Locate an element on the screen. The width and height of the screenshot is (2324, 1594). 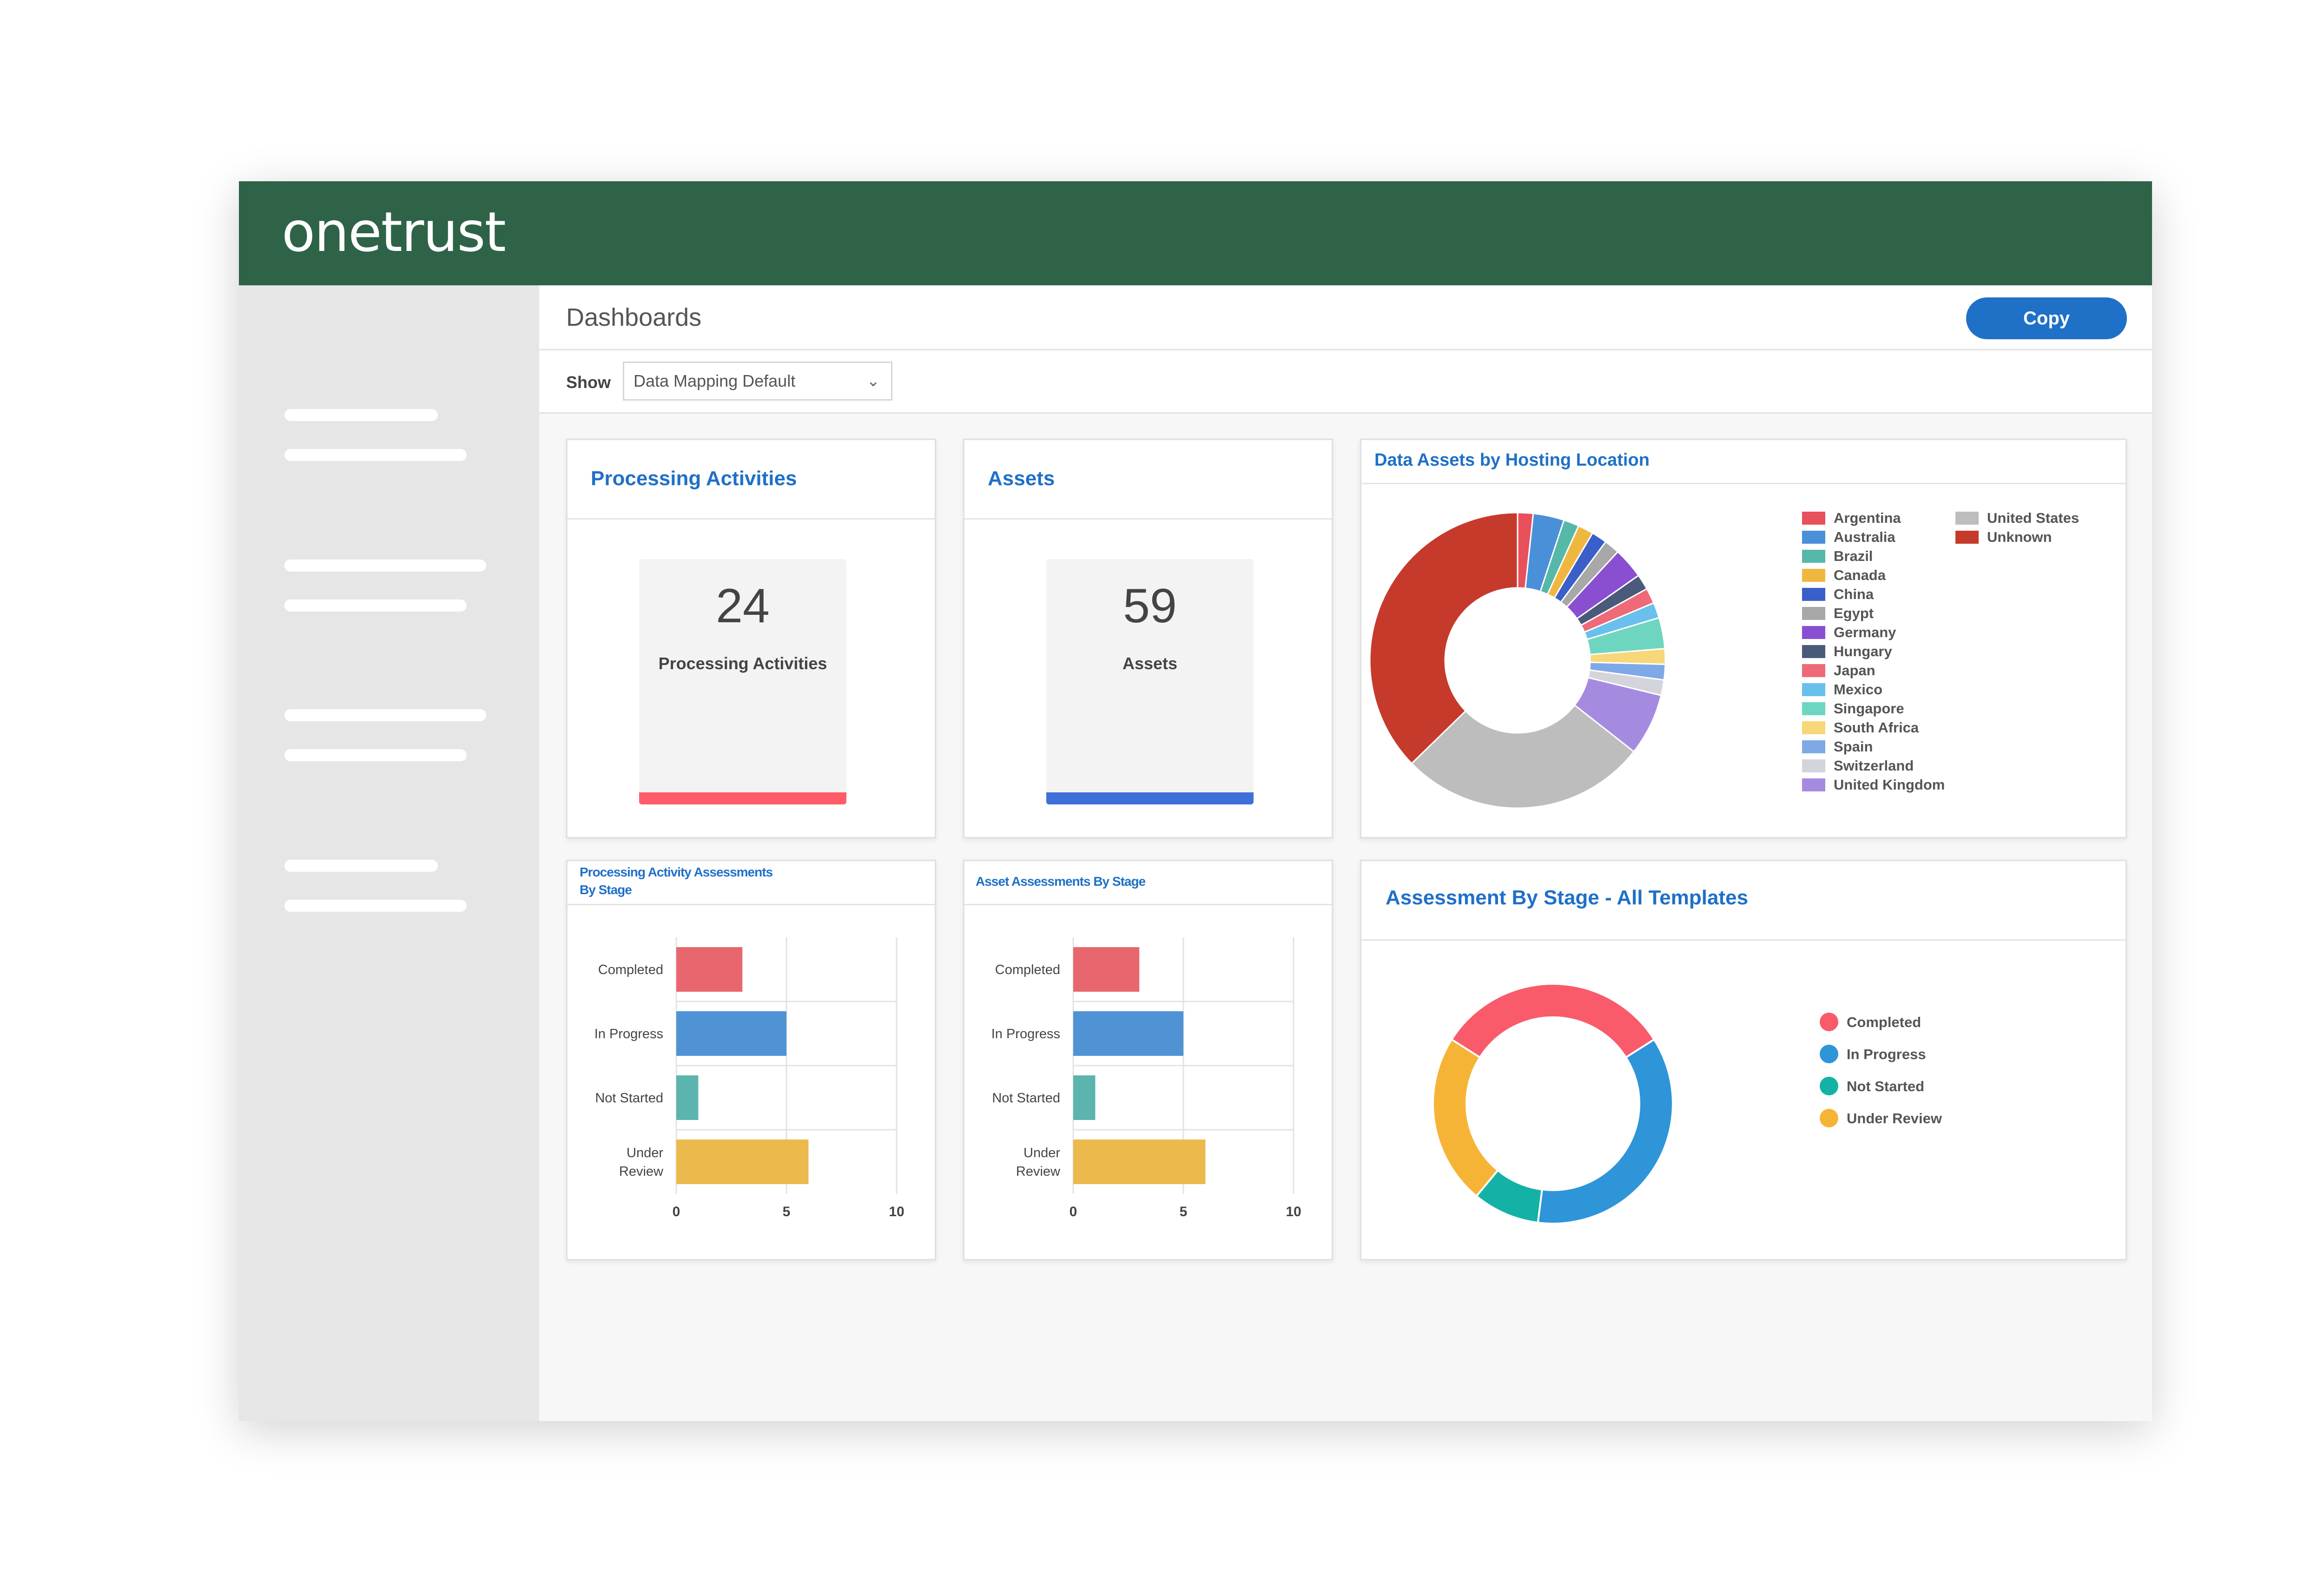
legend-label: Not Started is located at coordinates (1885, 1086).